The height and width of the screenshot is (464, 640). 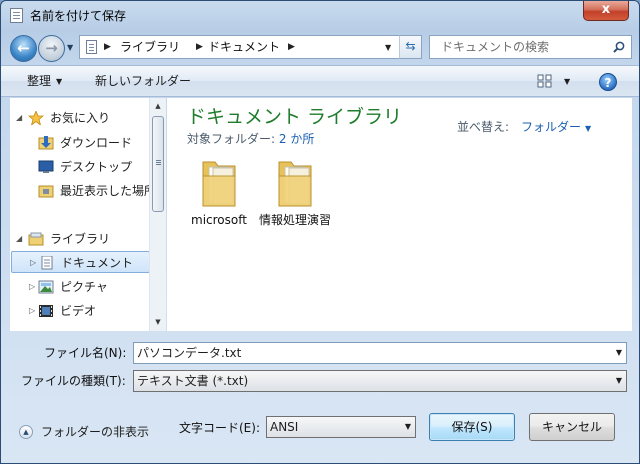 I want to click on forward-button: →, so click(x=51, y=48).